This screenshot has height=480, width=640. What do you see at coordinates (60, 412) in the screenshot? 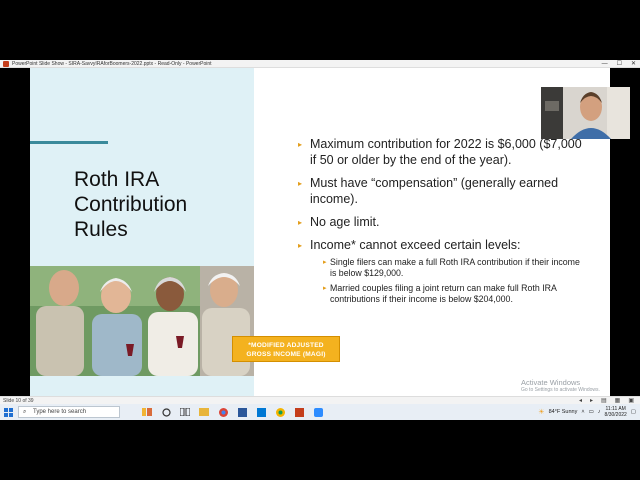
I see `search-placeholder: Type here to search` at bounding box center [60, 412].